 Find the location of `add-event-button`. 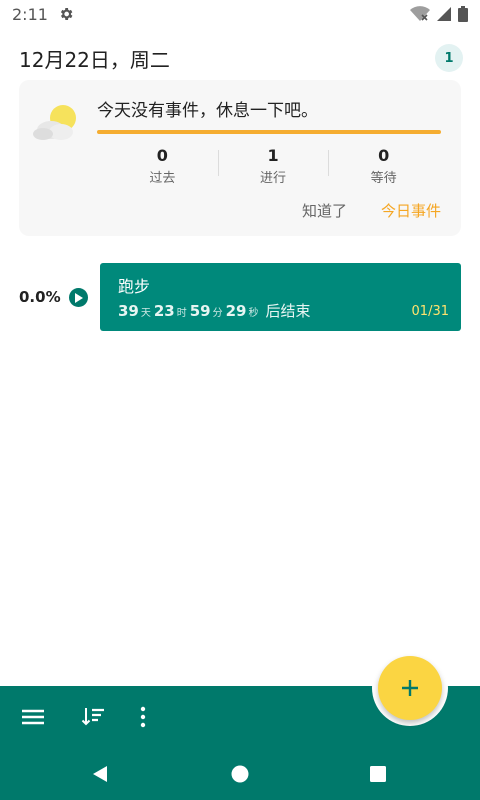

add-event-button is located at coordinates (410, 688).